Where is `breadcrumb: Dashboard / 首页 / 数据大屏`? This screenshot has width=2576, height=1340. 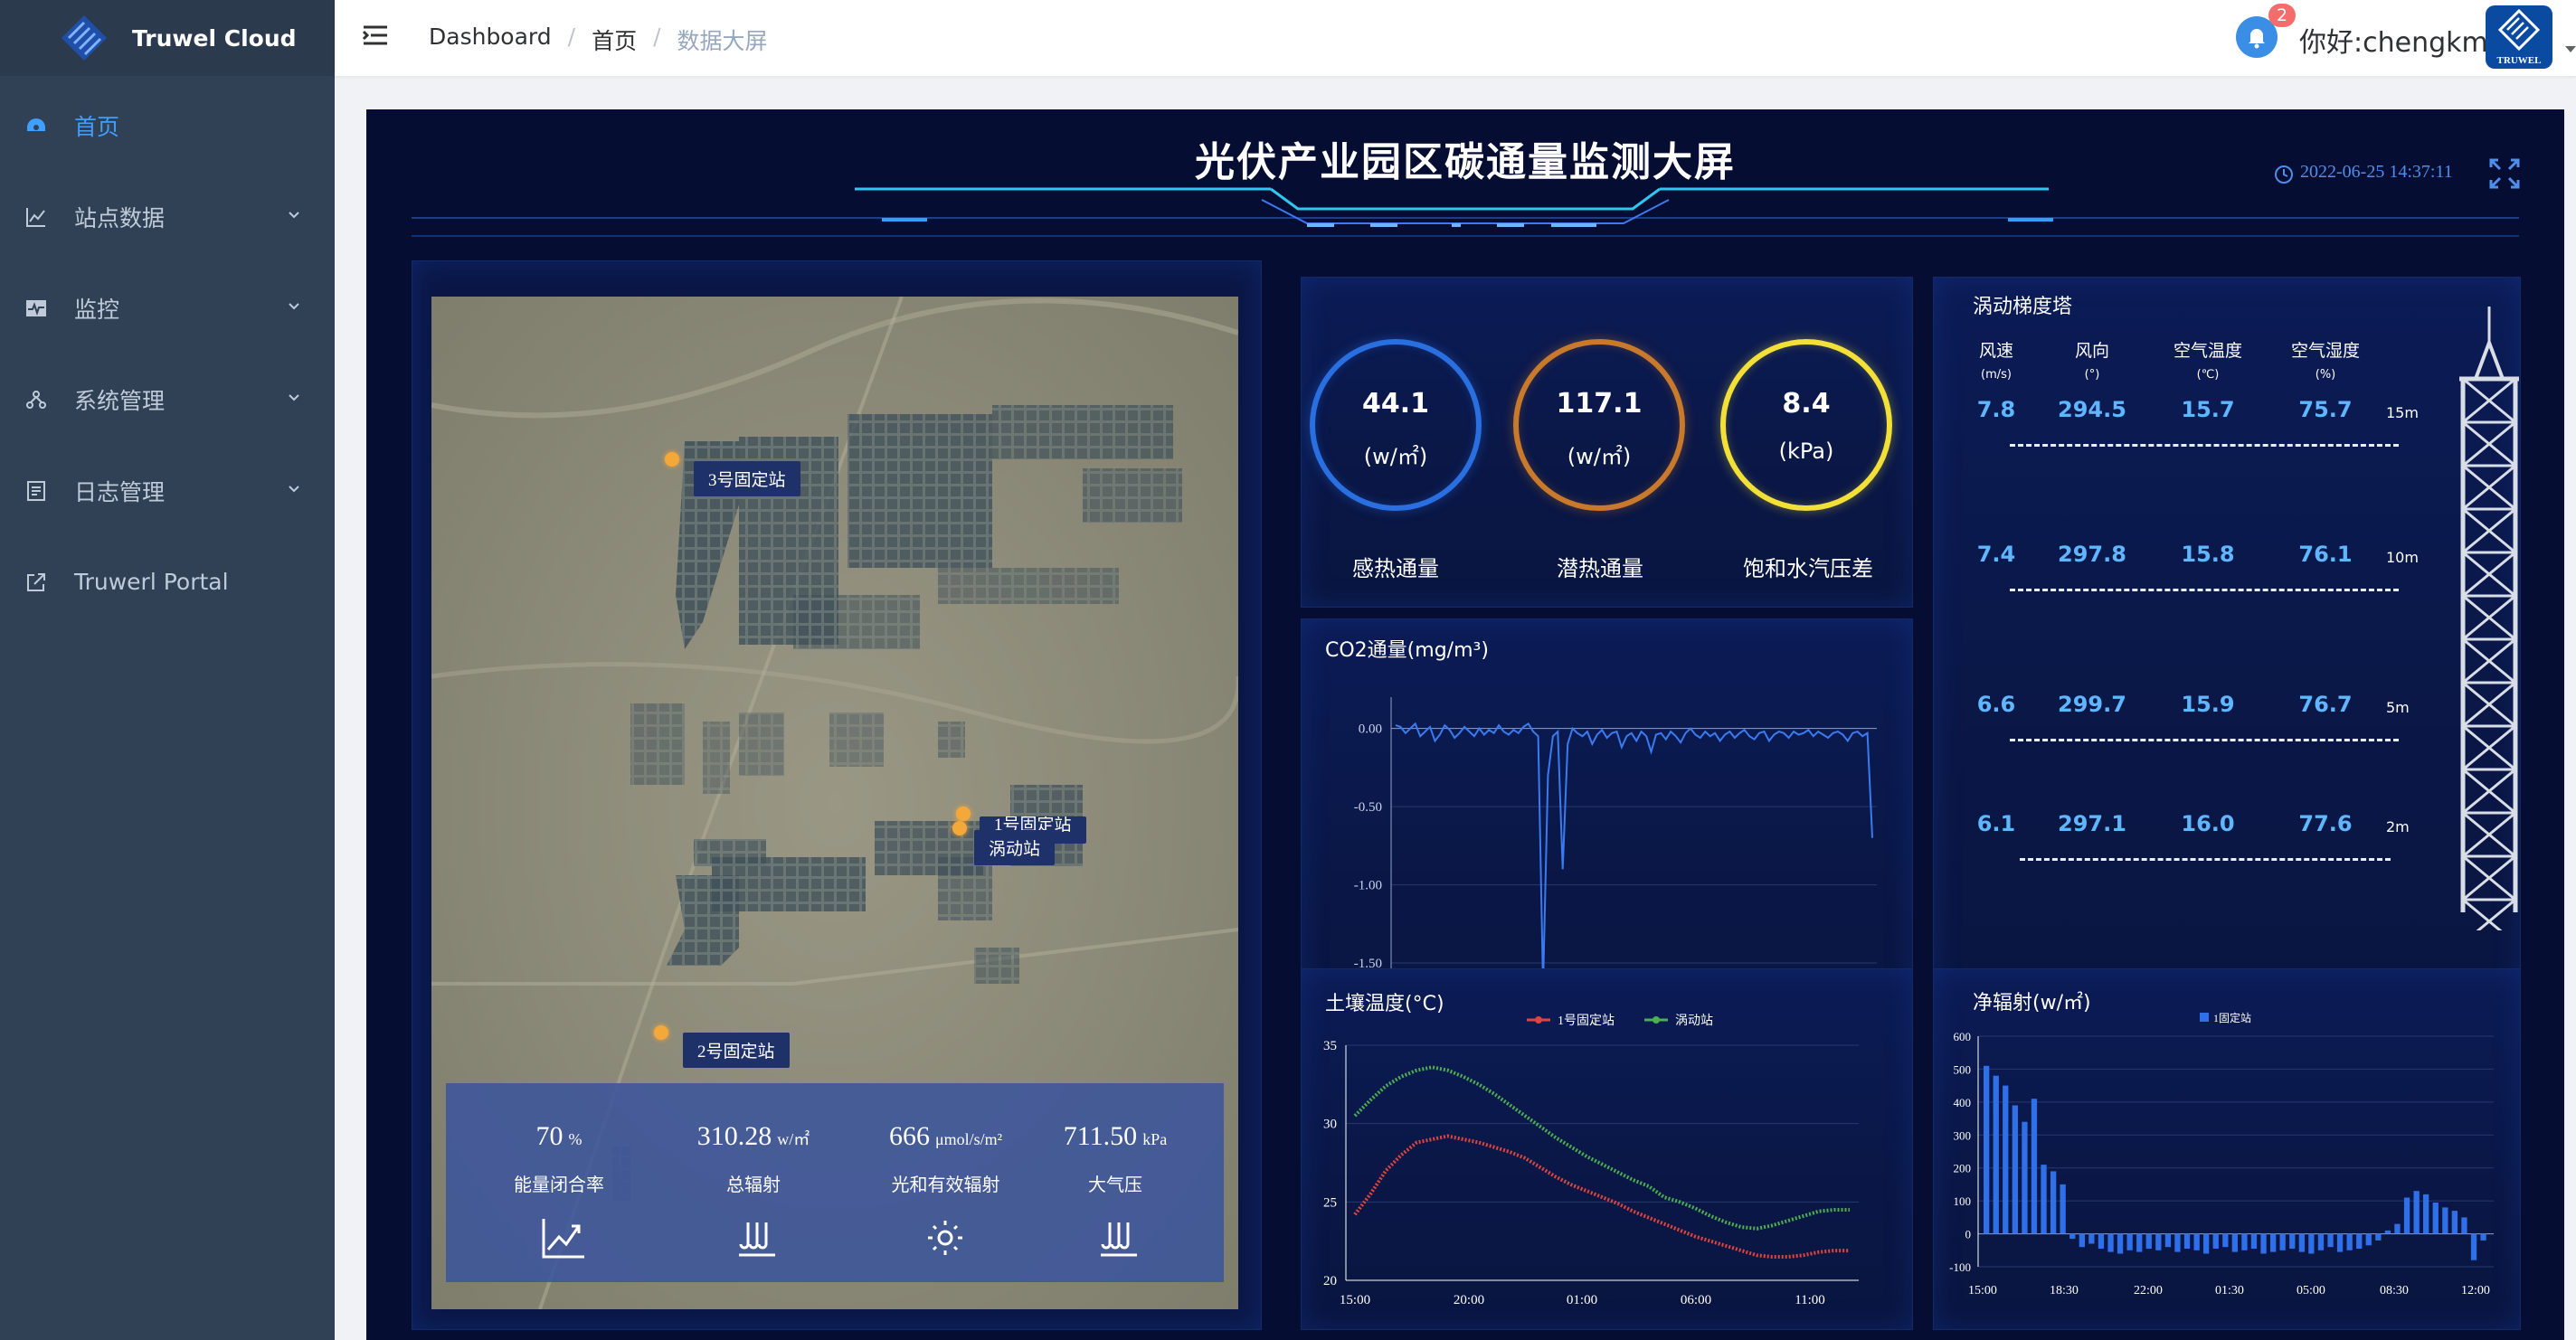 breadcrumb: Dashboard / 首页 / 数据大屏 is located at coordinates (599, 40).